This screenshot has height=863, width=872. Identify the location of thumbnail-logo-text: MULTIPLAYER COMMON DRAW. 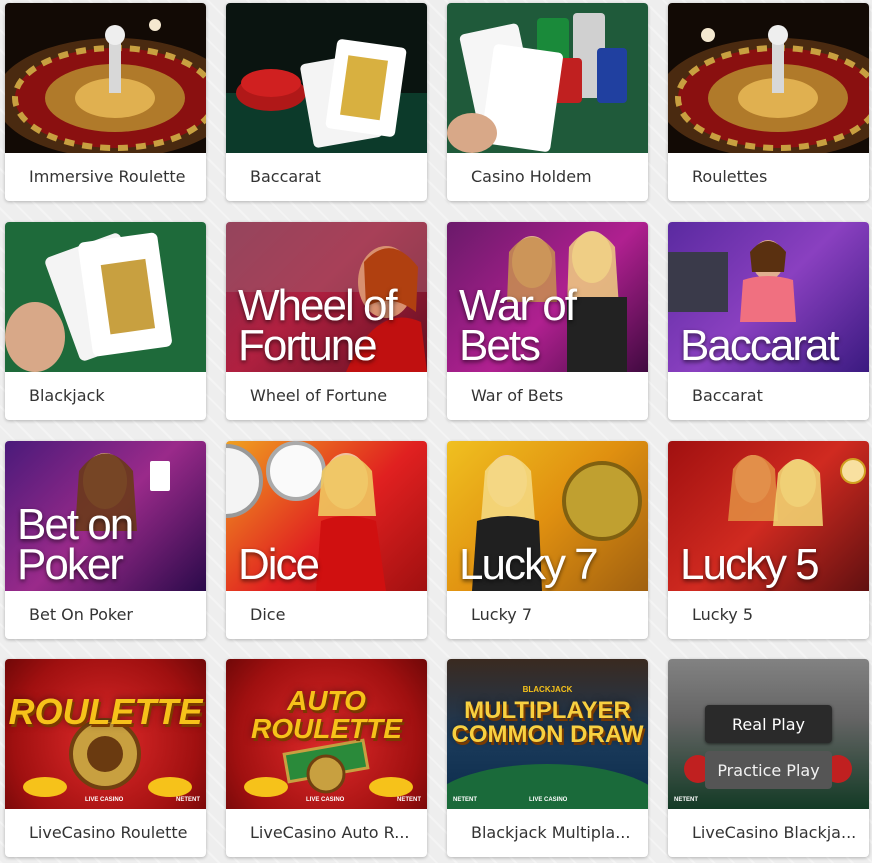
(547, 722).